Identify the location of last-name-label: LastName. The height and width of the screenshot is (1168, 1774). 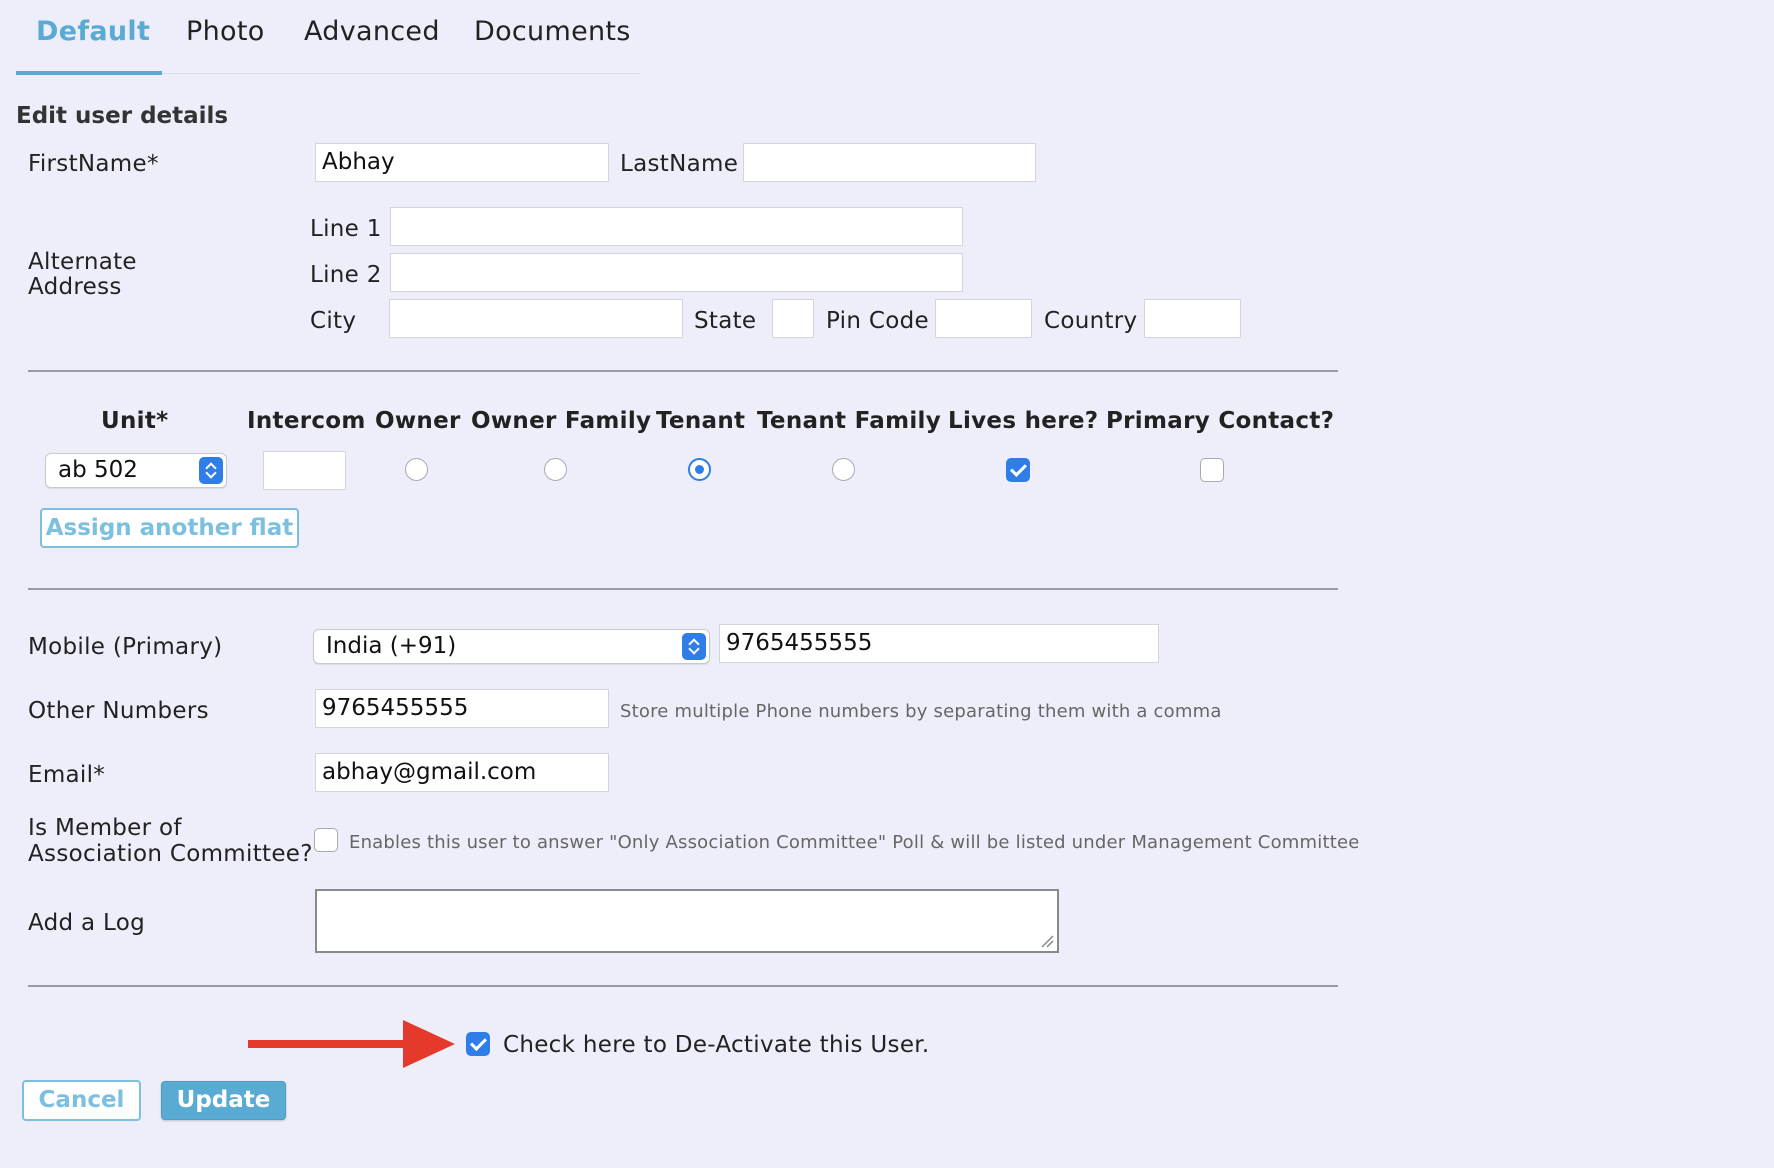
(679, 164).